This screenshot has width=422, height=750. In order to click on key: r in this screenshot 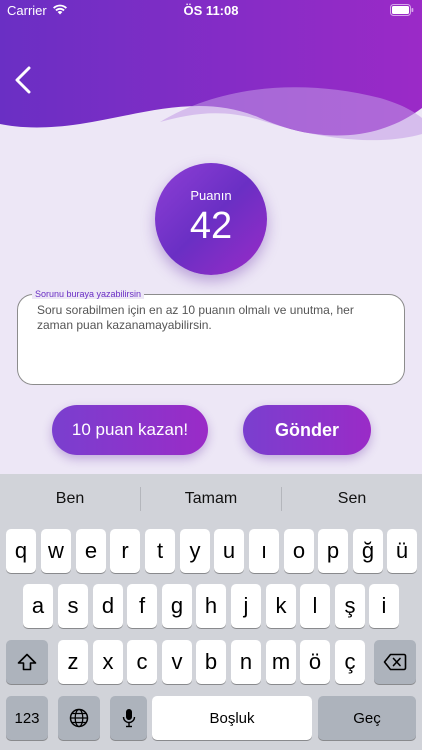, I will do `click(125, 551)`.